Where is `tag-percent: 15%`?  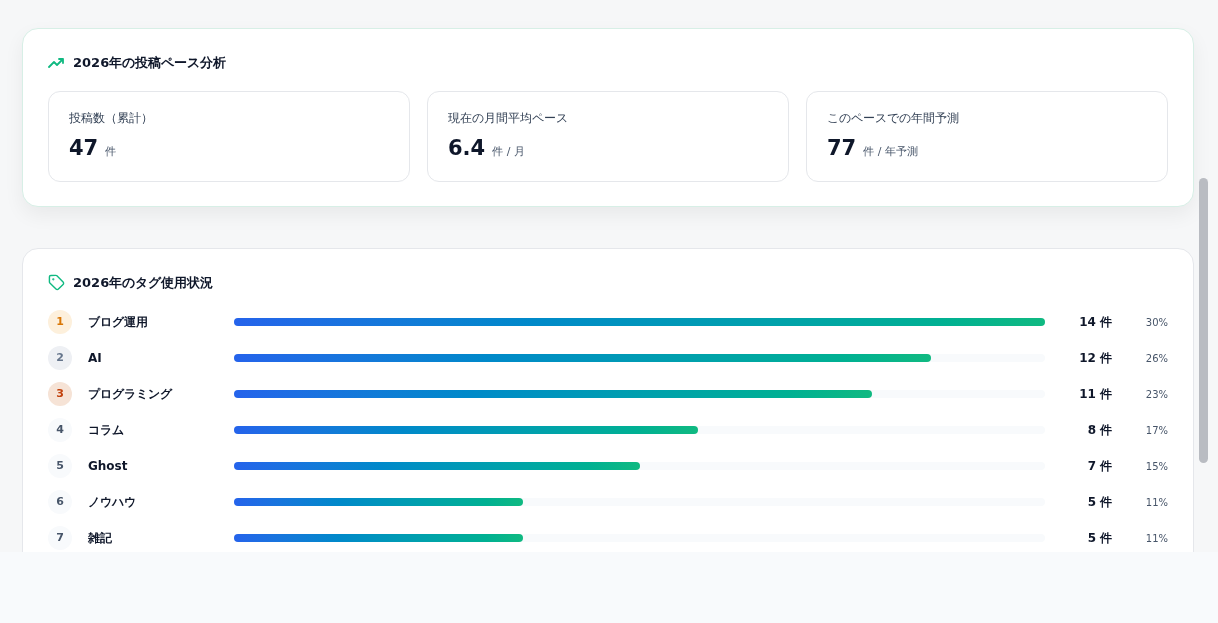 tag-percent: 15% is located at coordinates (1156, 466).